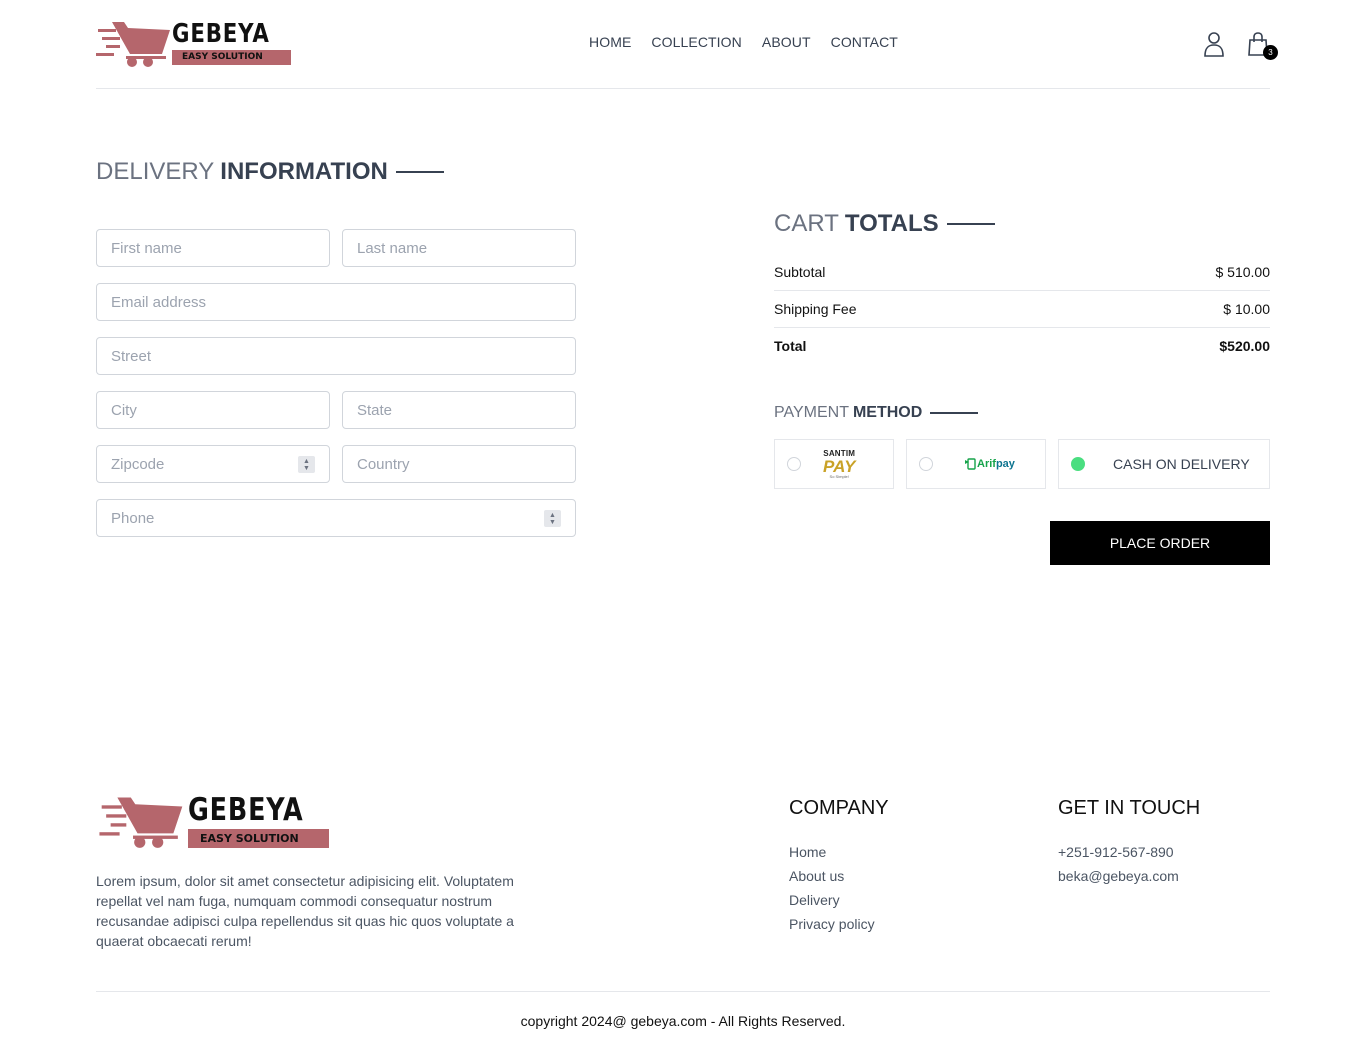 Image resolution: width=1366 pixels, height=1052 pixels. Describe the element at coordinates (790, 346) in the screenshot. I see `total-label: Total` at that location.